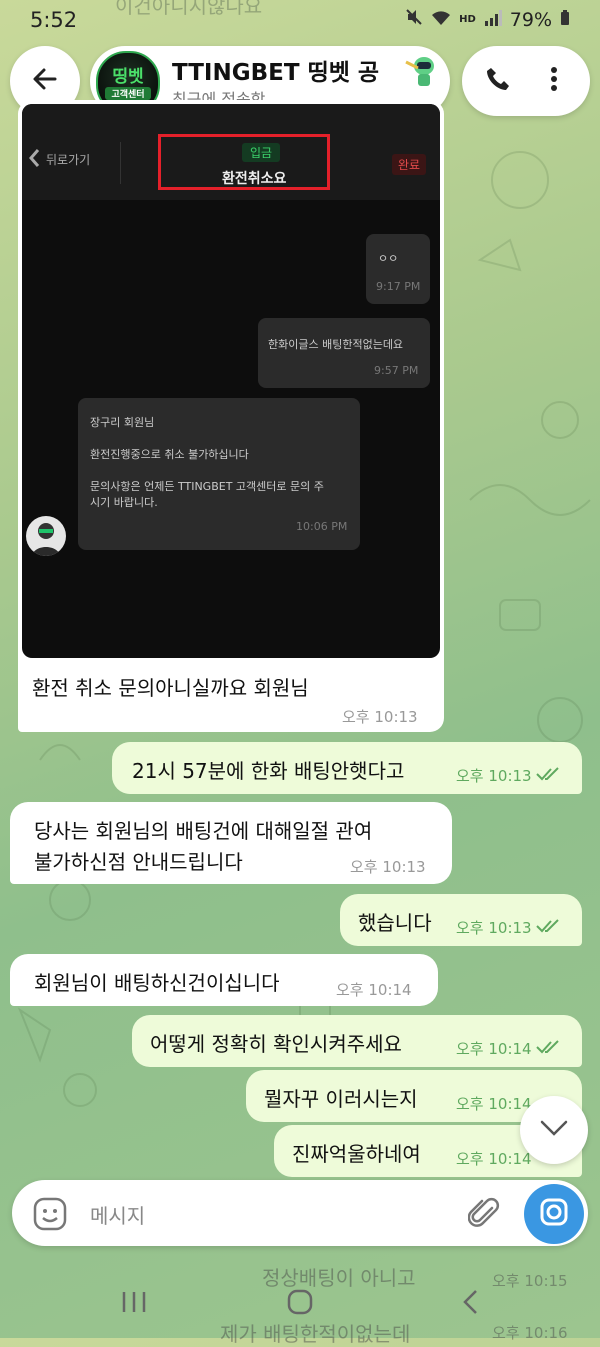 This screenshot has width=600, height=1347. I want to click on screenshot-bubble-3-line4: 시기 바랍니다., so click(124, 502).